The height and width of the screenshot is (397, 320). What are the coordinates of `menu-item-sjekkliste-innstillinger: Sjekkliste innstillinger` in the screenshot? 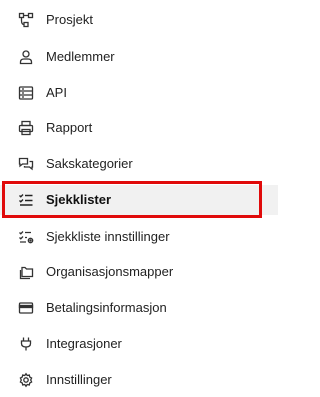 It's located at (139, 237).